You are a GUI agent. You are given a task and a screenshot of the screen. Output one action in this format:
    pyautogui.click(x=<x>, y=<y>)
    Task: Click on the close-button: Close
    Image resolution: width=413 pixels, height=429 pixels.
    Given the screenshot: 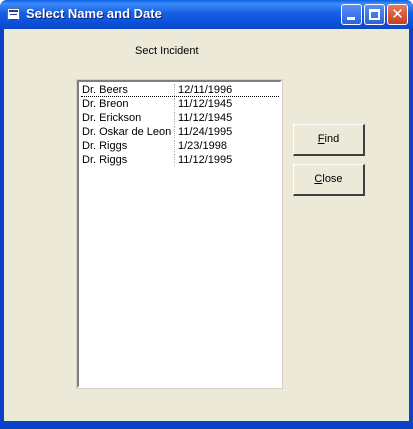 What is the action you would take?
    pyautogui.click(x=329, y=180)
    